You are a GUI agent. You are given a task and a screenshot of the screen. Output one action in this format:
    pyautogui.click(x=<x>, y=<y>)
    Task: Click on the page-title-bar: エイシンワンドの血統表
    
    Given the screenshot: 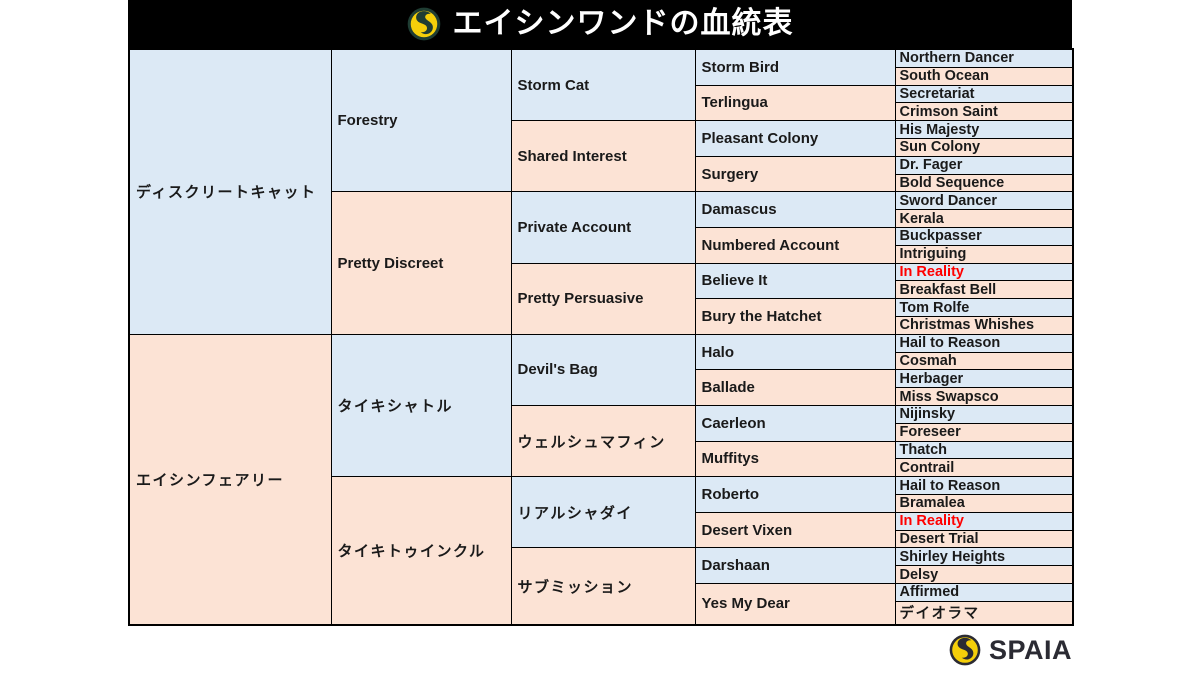 What is the action you would take?
    pyautogui.click(x=600, y=24)
    